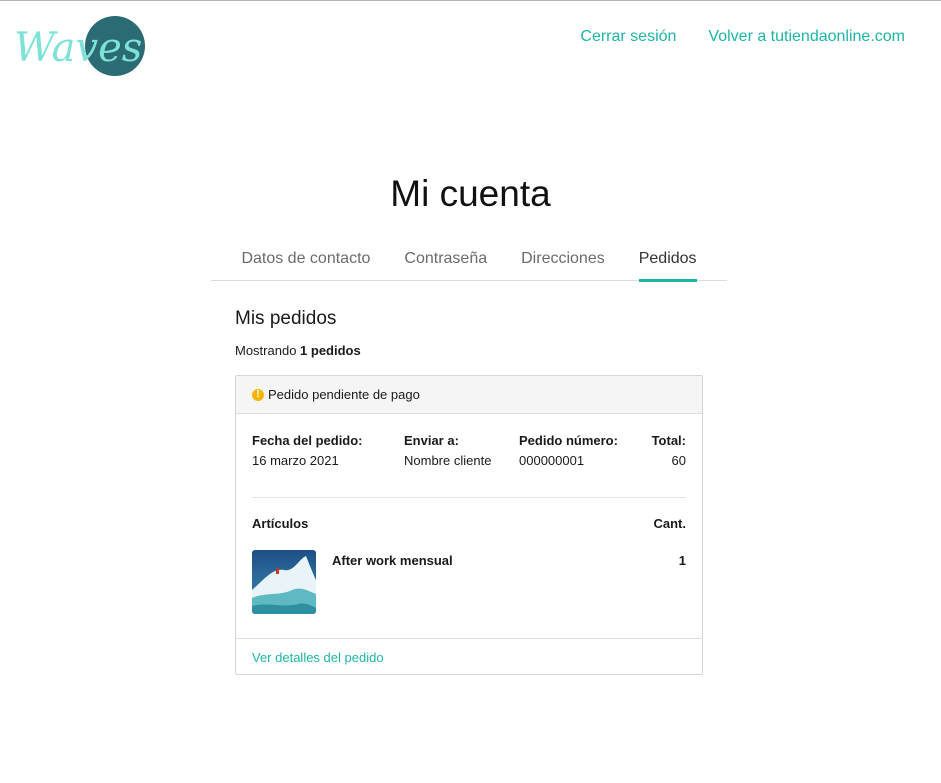  I want to click on tab-orders: Pedidos, so click(667, 263).